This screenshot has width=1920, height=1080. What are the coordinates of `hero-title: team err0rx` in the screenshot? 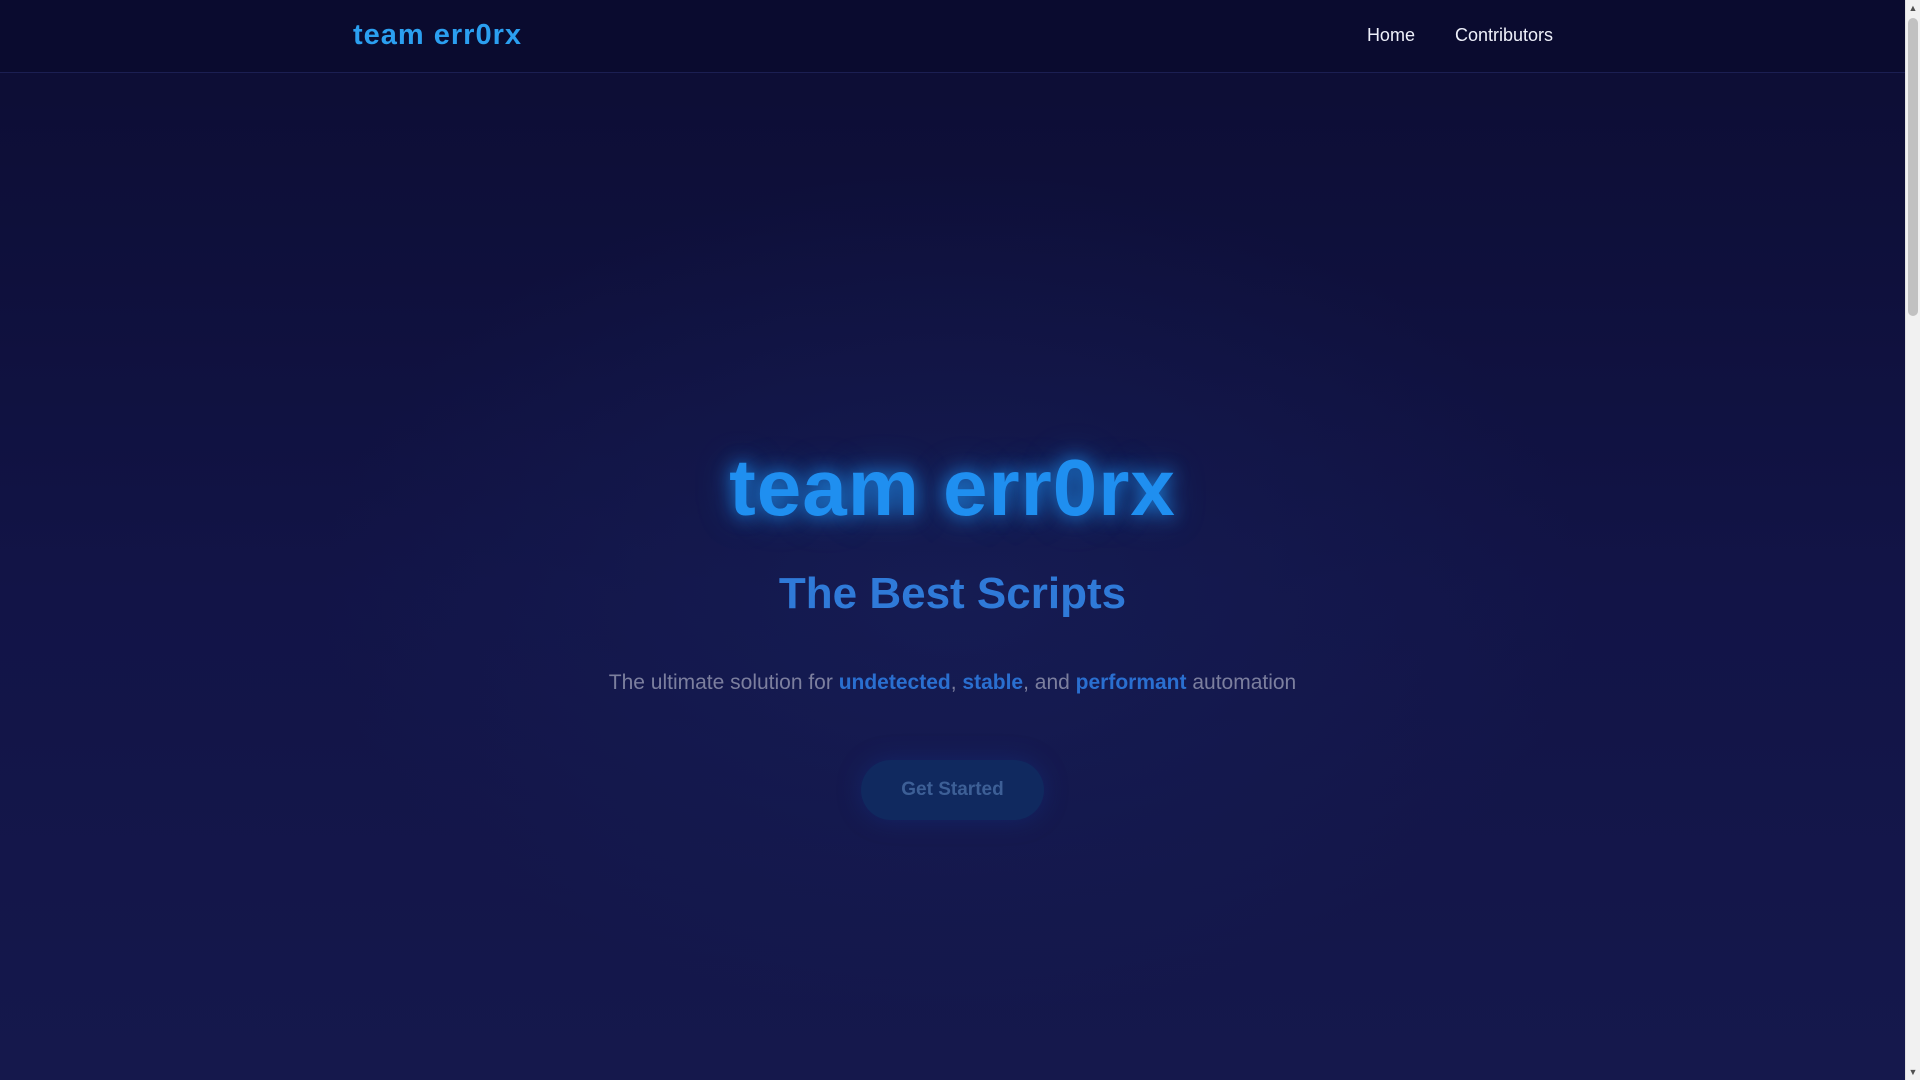 It's located at (952, 487).